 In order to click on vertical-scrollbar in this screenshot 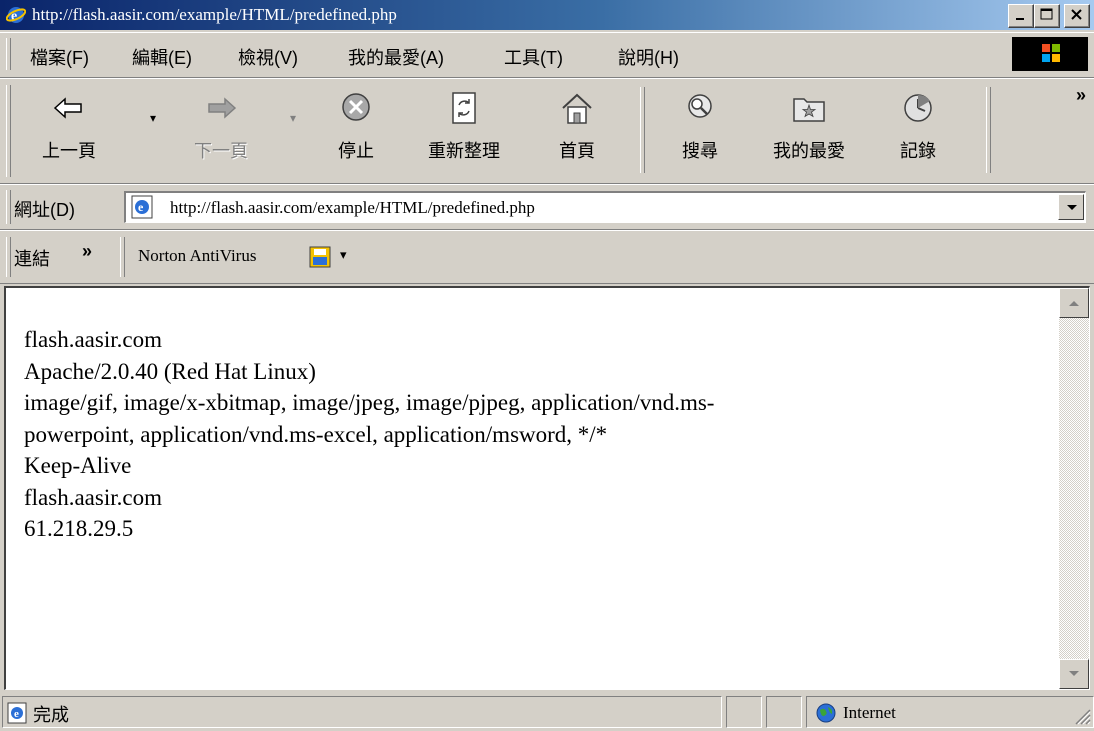, I will do `click(1074, 488)`.